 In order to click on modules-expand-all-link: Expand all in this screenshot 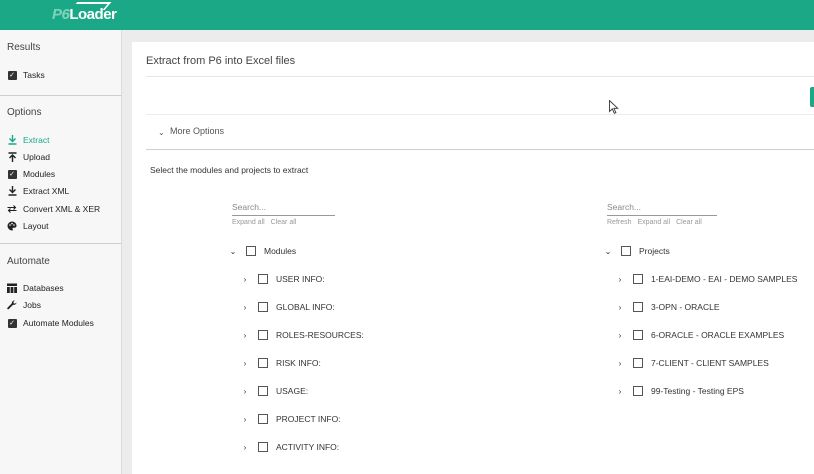, I will do `click(248, 222)`.